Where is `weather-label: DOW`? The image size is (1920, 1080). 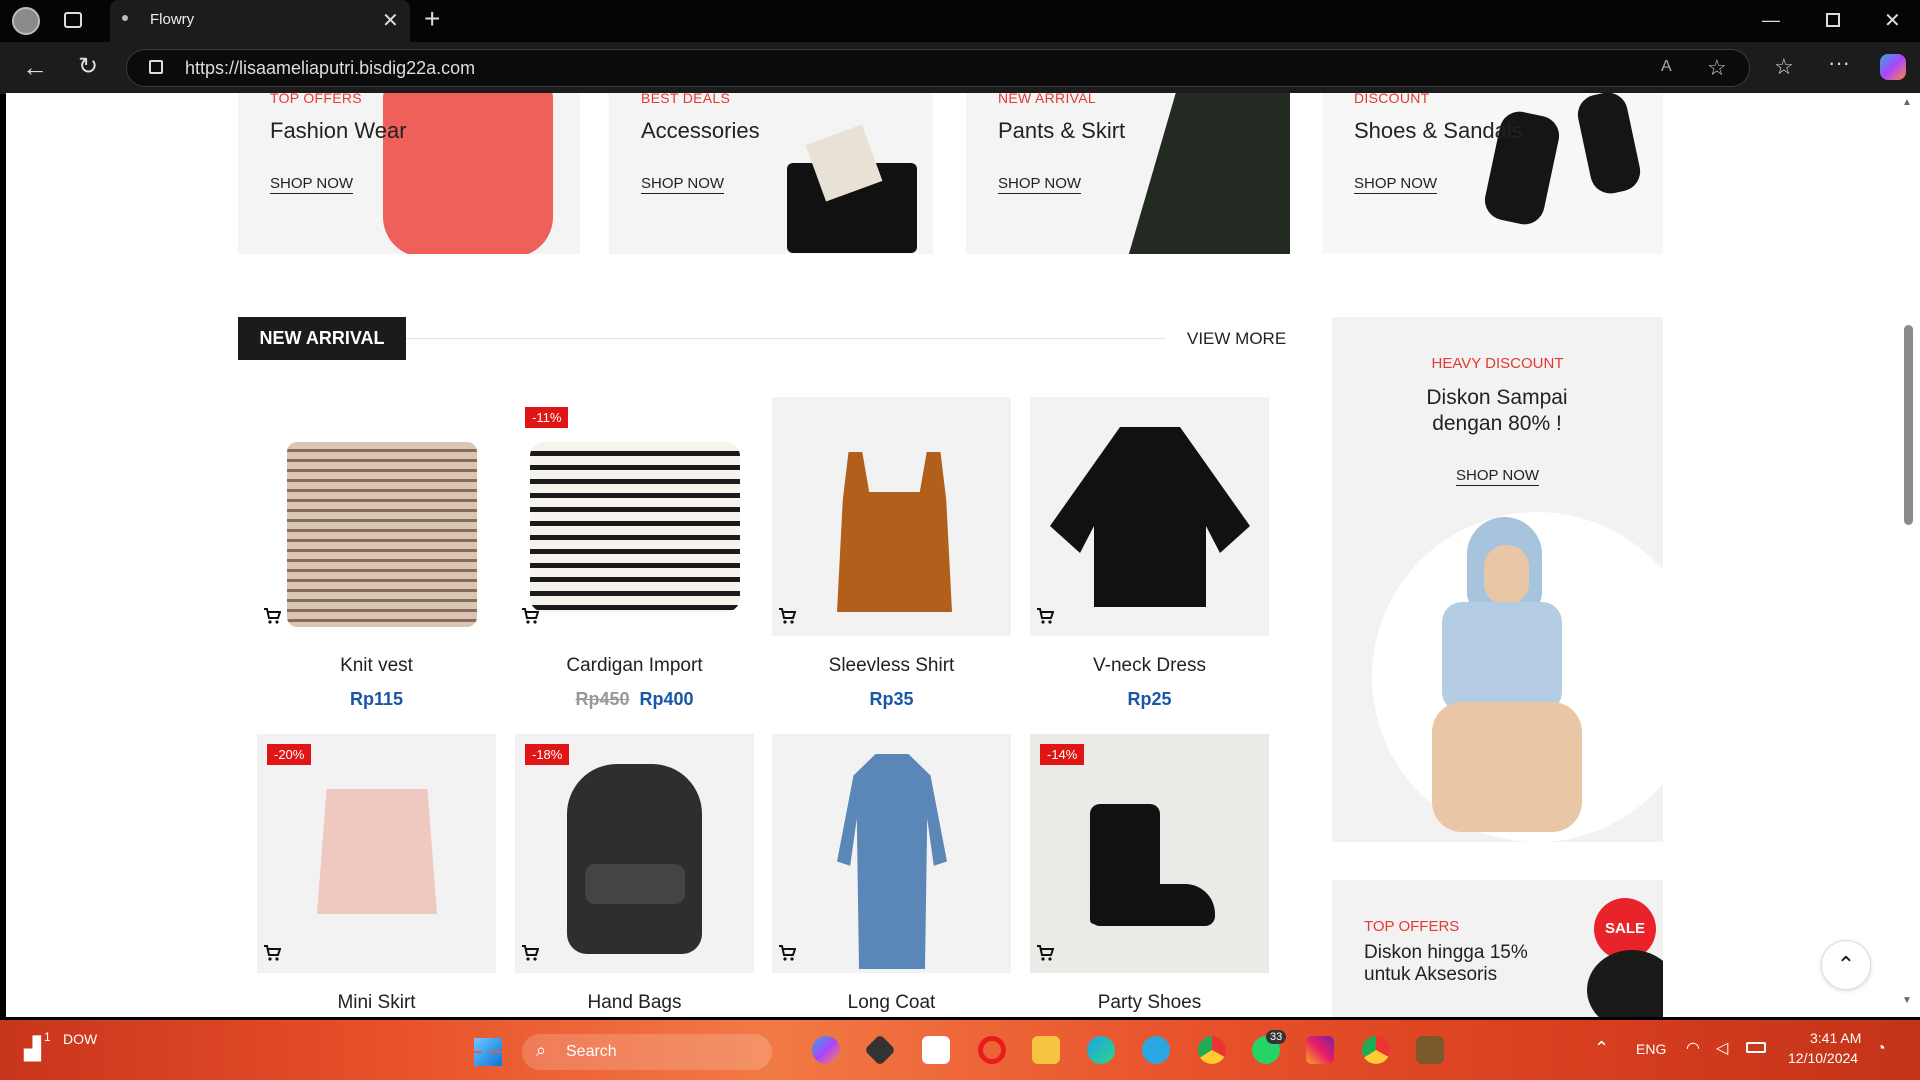
weather-label: DOW is located at coordinates (80, 1039).